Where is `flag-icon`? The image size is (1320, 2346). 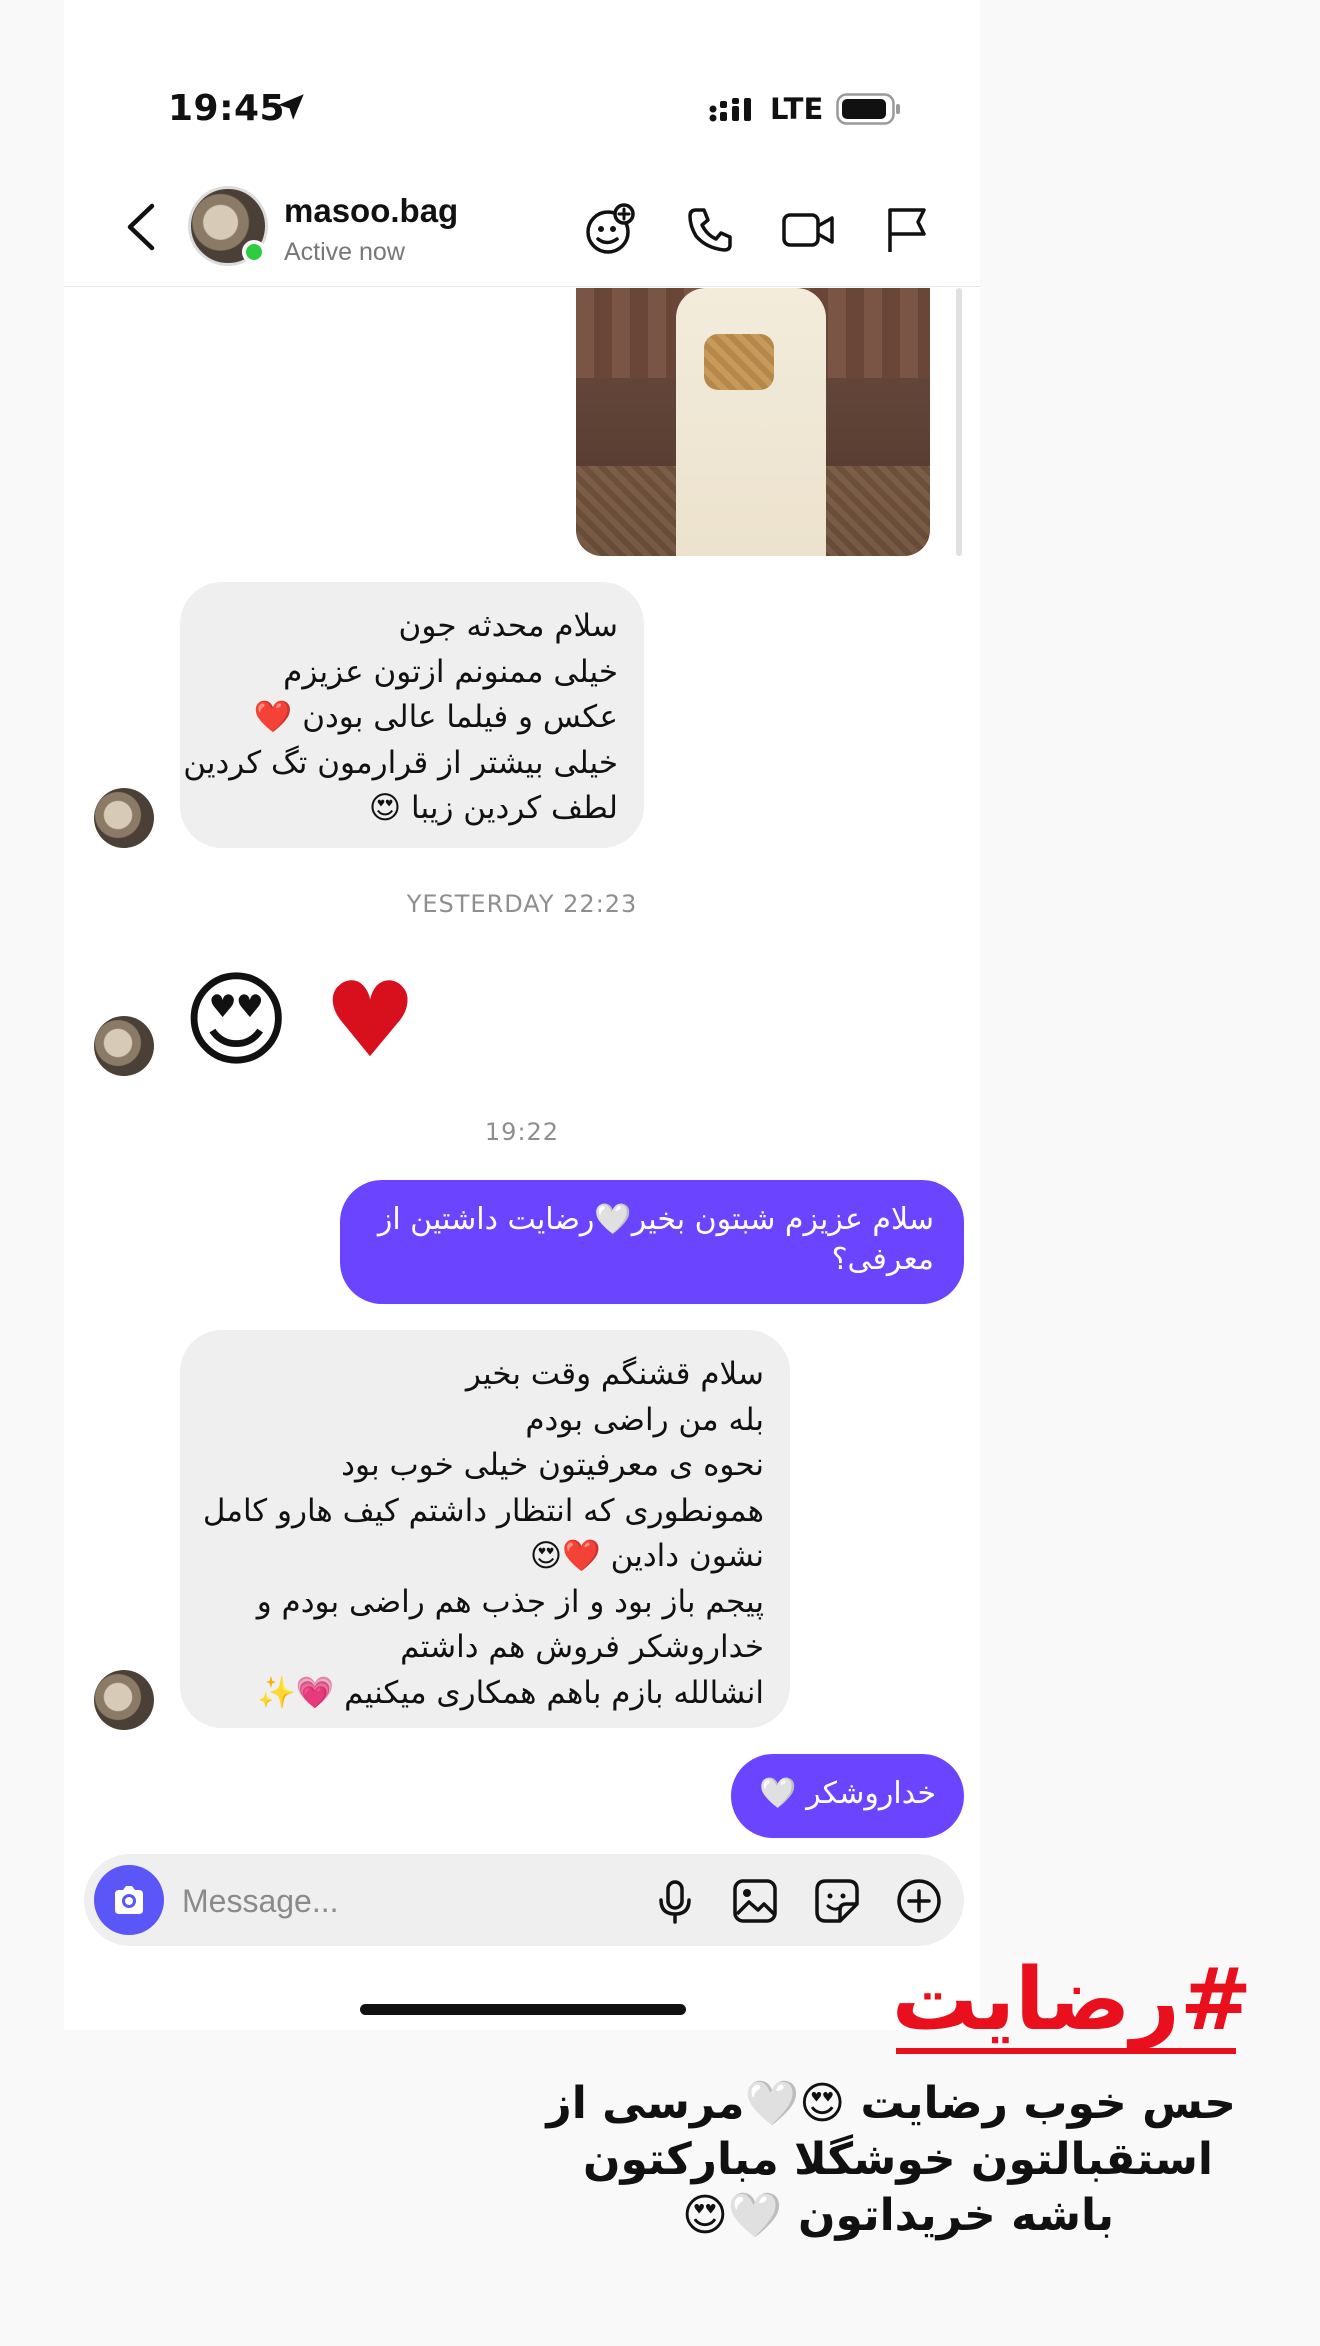
flag-icon is located at coordinates (908, 230).